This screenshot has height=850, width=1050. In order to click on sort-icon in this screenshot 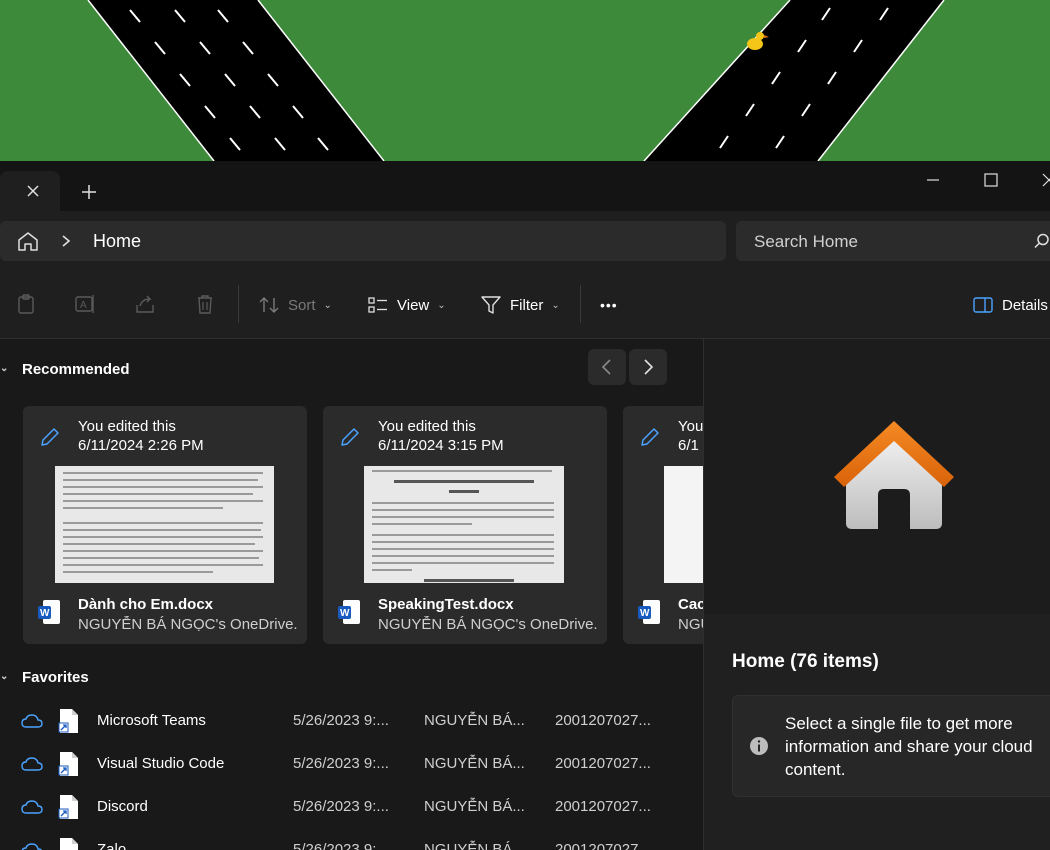, I will do `click(269, 305)`.